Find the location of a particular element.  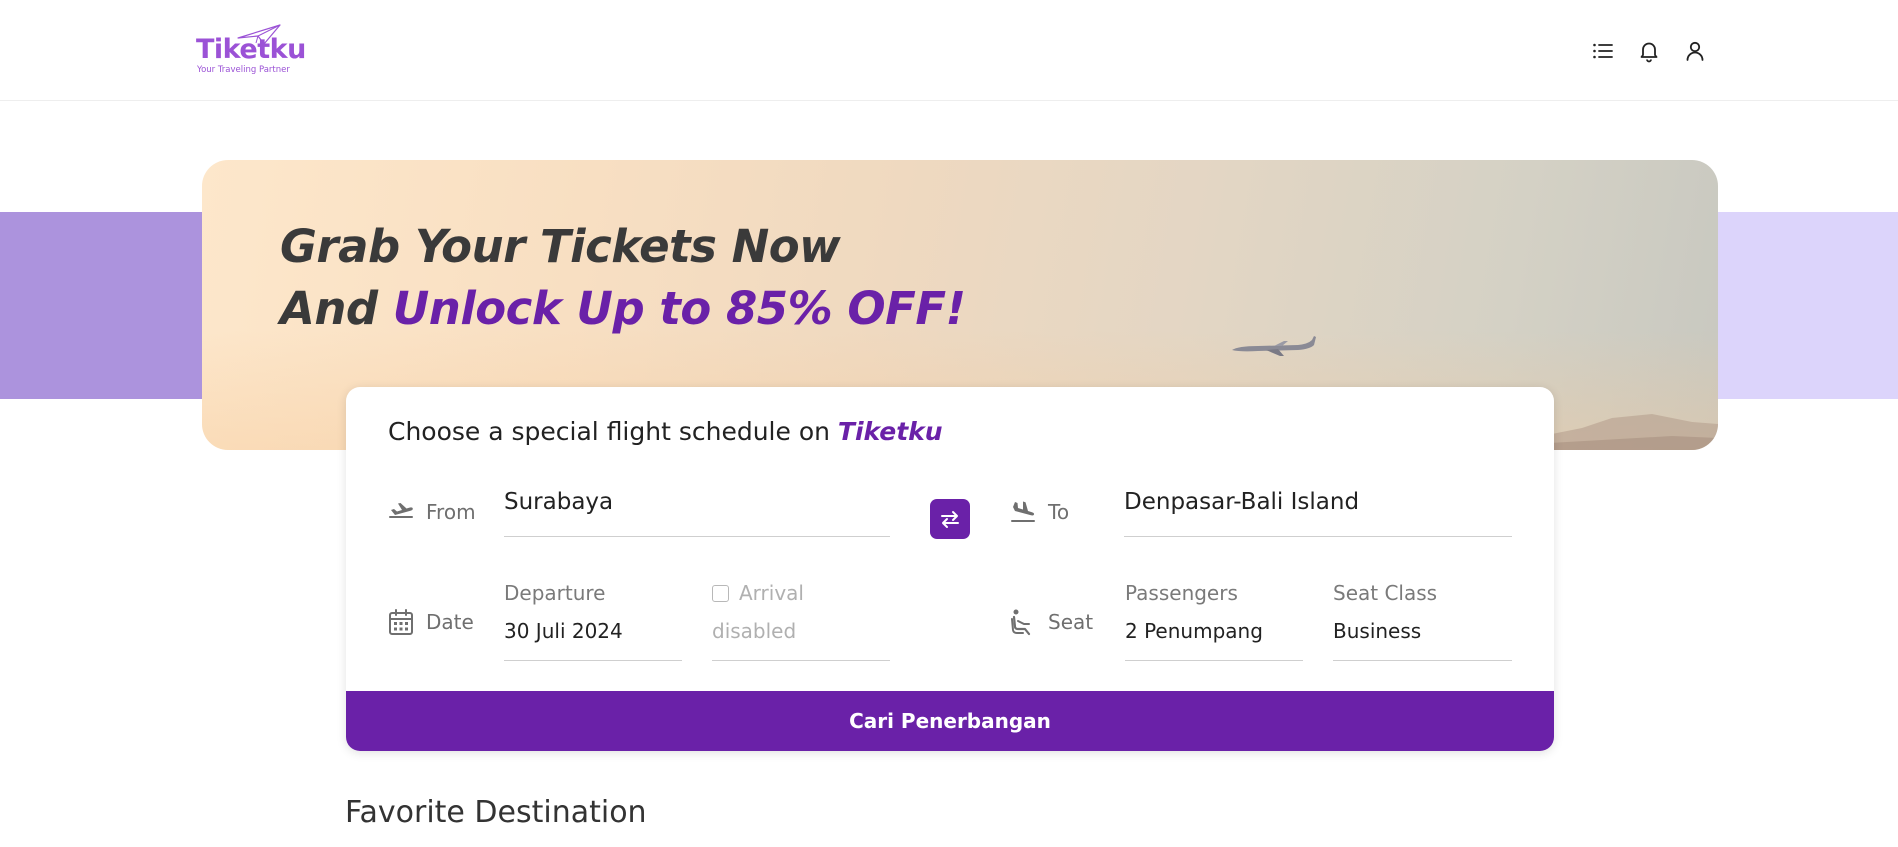

bell-icon is located at coordinates (1649, 51).